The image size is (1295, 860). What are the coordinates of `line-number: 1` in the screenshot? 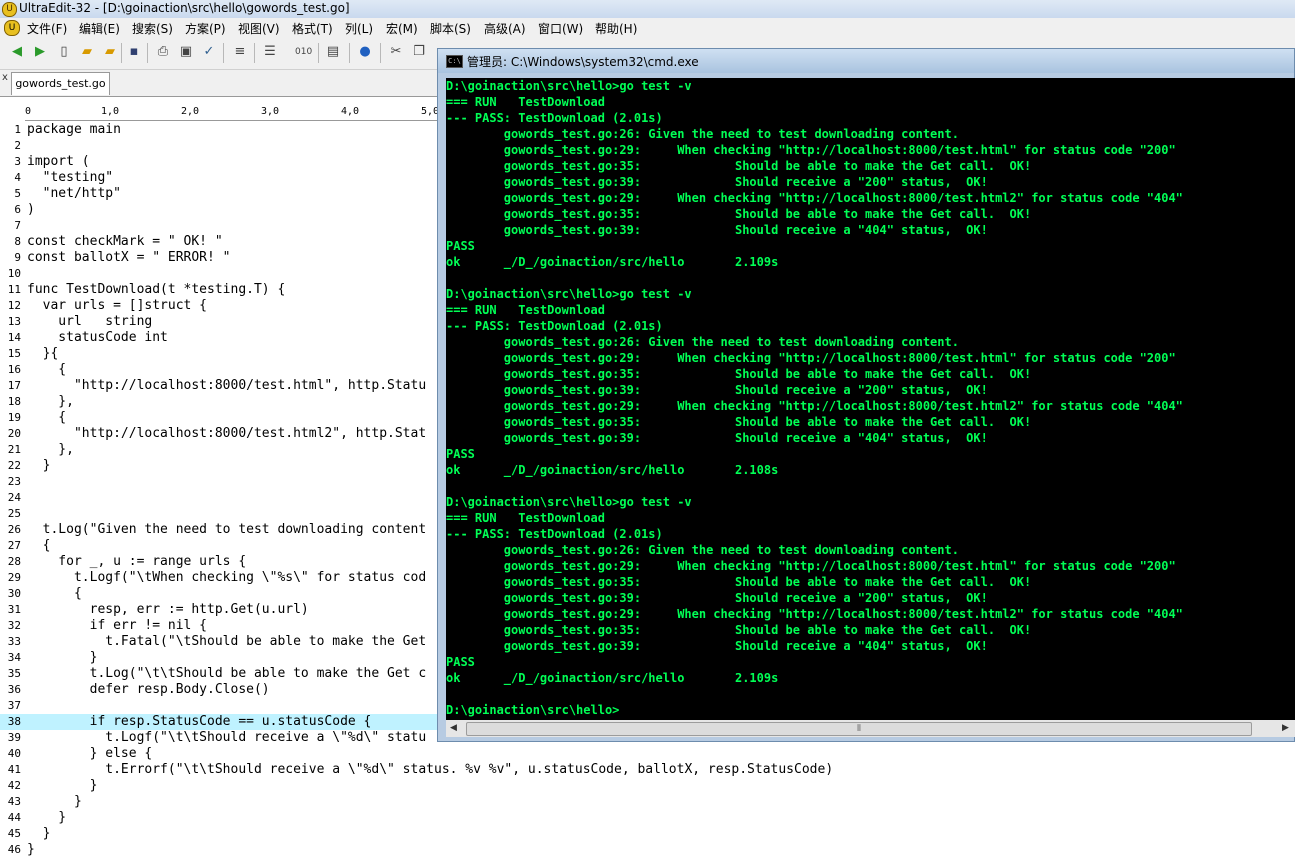 It's located at (17, 129).